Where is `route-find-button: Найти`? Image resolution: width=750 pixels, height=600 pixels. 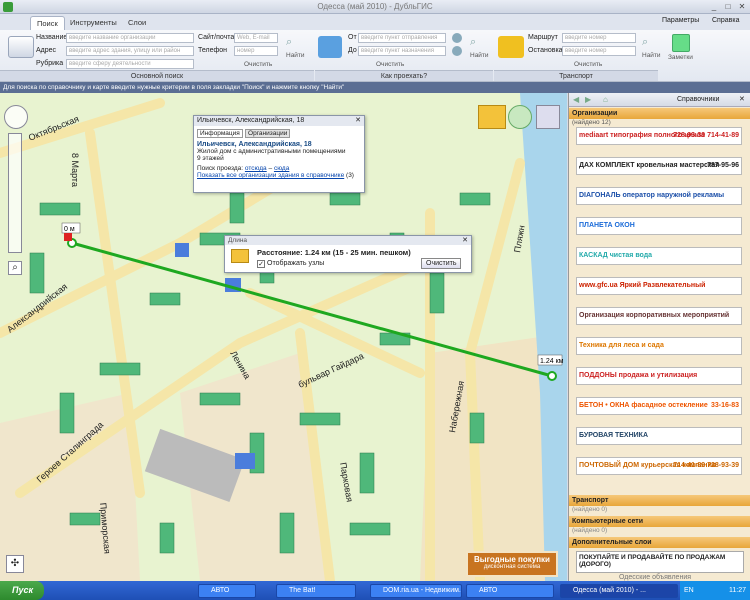 route-find-button: Найти is located at coordinates (479, 55).